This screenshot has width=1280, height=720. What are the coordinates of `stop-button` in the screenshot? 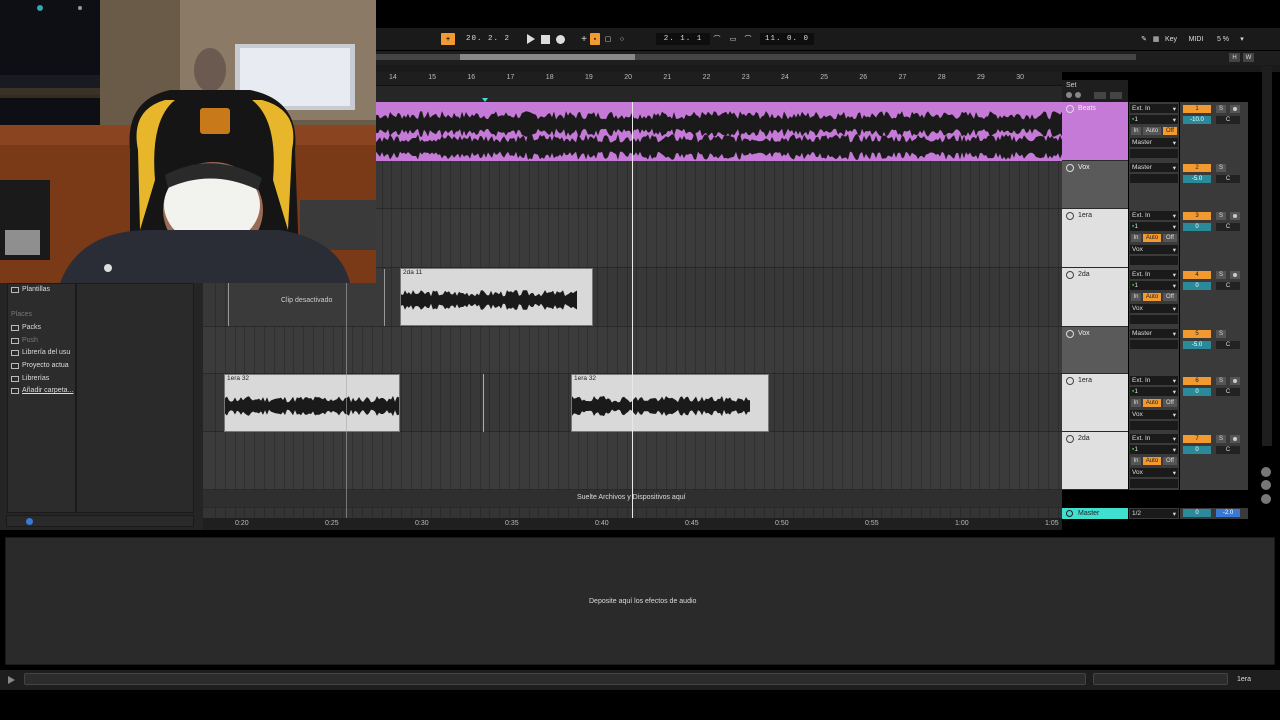 It's located at (545, 39).